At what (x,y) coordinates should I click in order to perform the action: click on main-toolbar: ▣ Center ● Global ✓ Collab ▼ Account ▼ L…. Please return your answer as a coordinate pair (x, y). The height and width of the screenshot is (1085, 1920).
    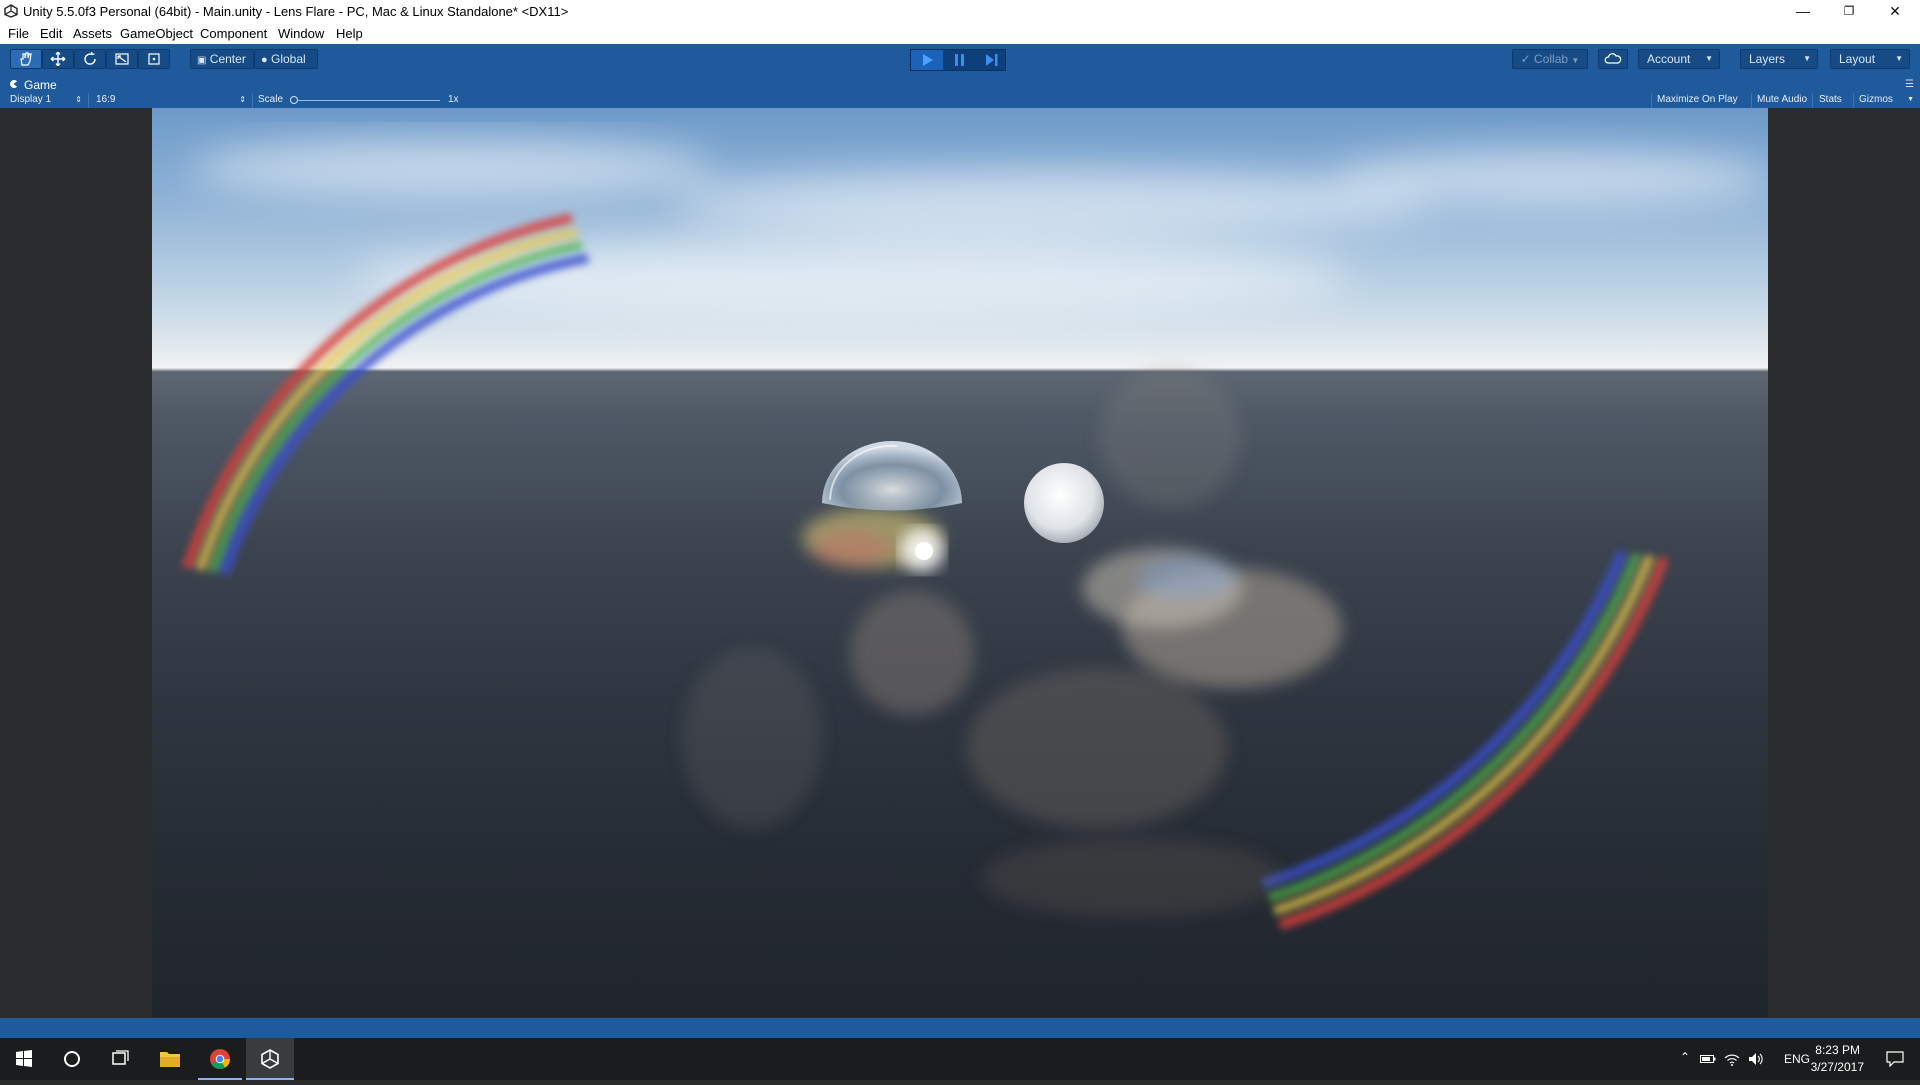
    Looking at the image, I should click on (960, 60).